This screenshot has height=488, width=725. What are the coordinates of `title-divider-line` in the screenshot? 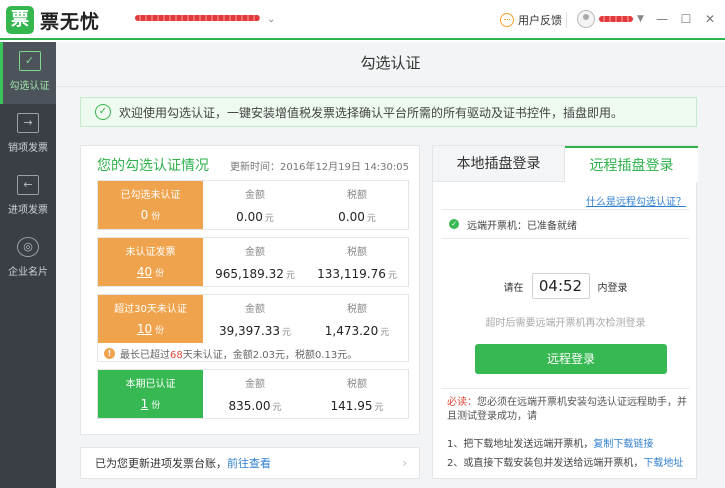 It's located at (390, 86).